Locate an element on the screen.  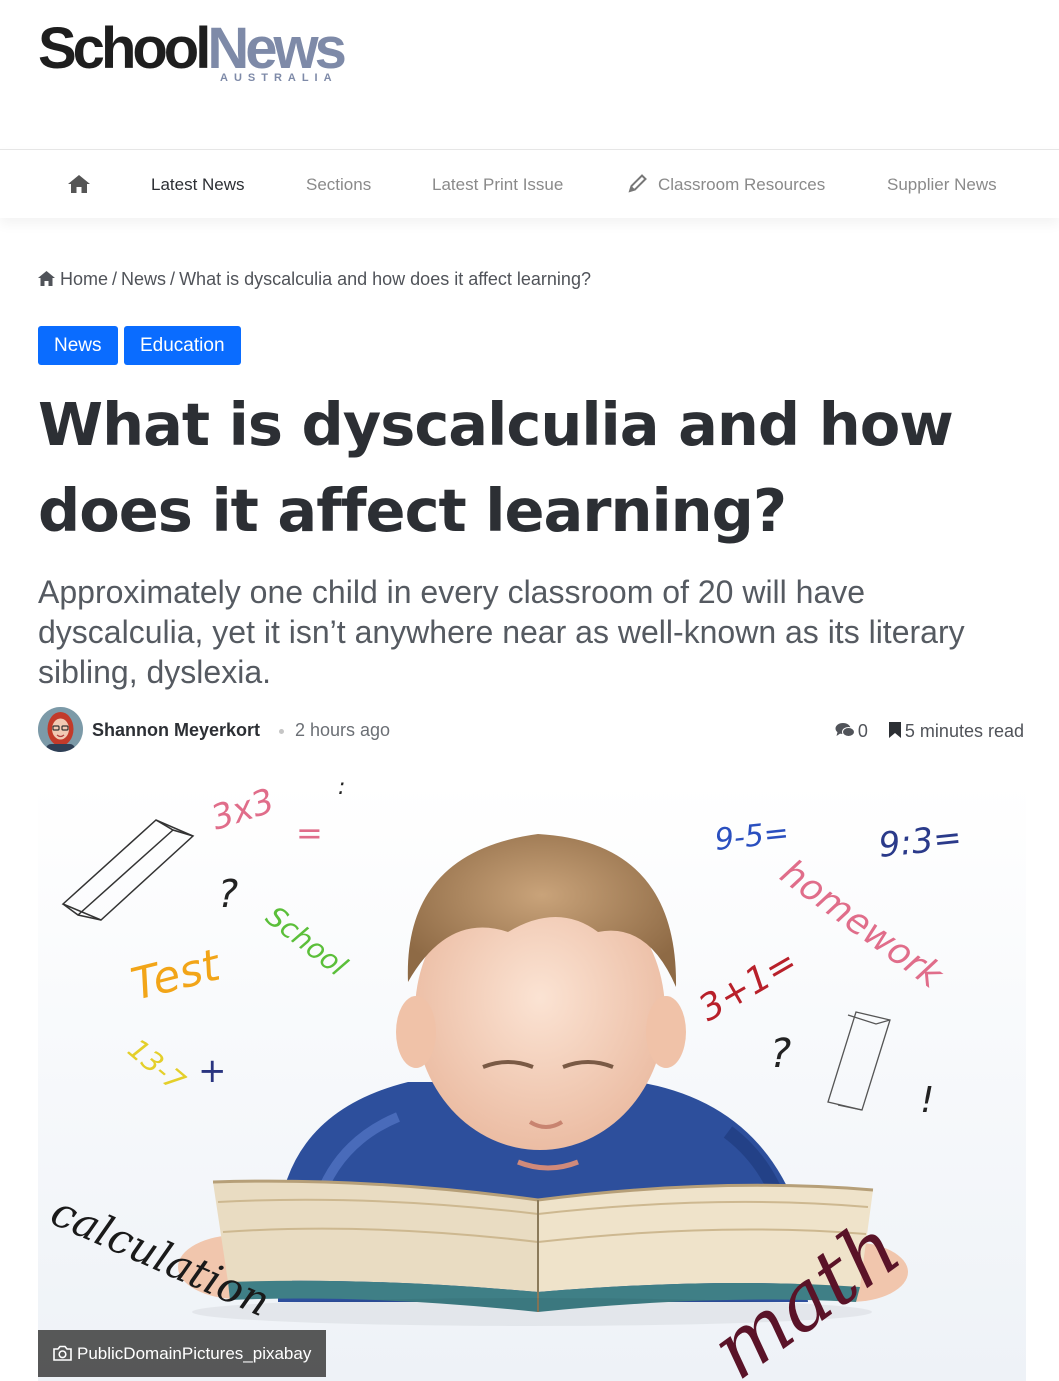
site-logo: SchoolNews AUSTRALIA is located at coordinates (192, 53).